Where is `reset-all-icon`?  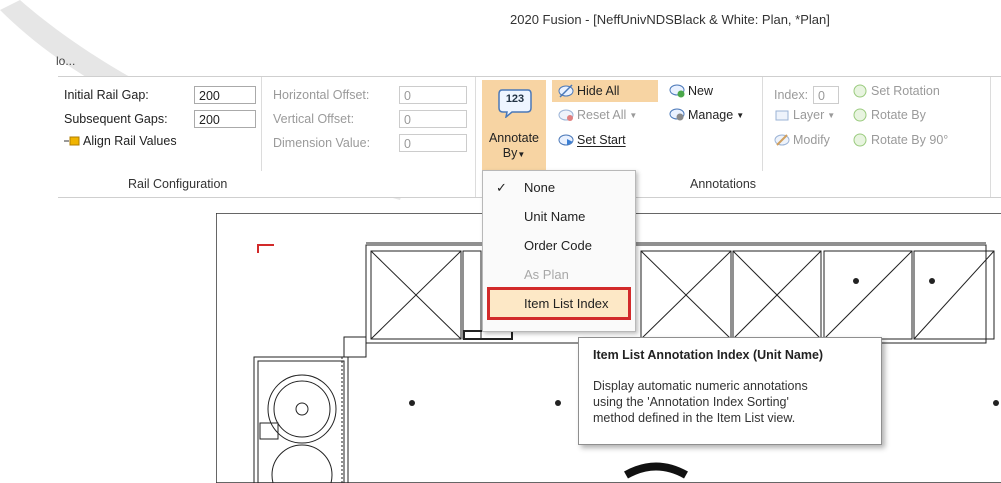
reset-all-icon is located at coordinates (566, 115).